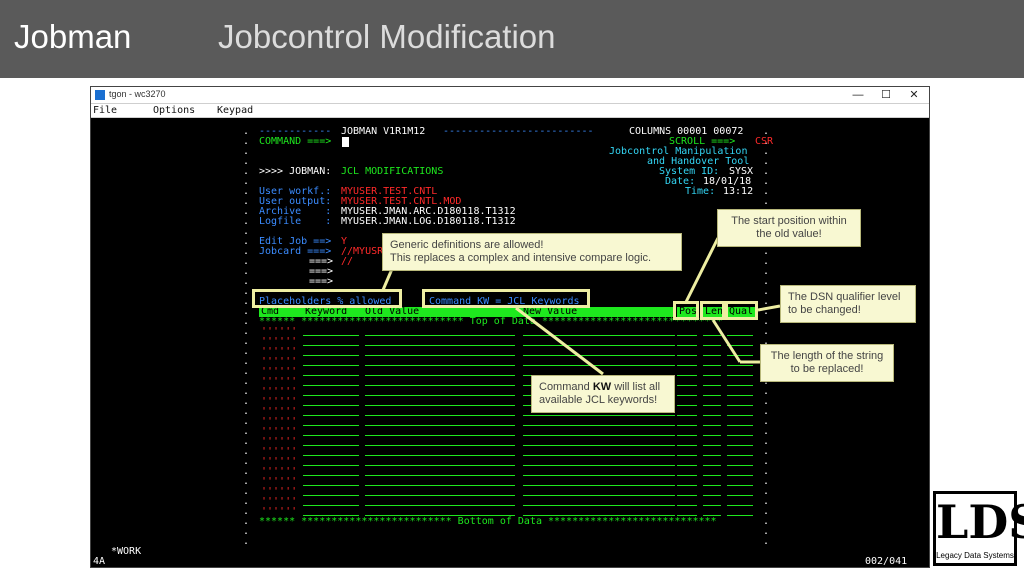 The height and width of the screenshot is (576, 1024). Describe the element at coordinates (235, 111) in the screenshot. I see `menu-item-keypad: Keypad` at that location.